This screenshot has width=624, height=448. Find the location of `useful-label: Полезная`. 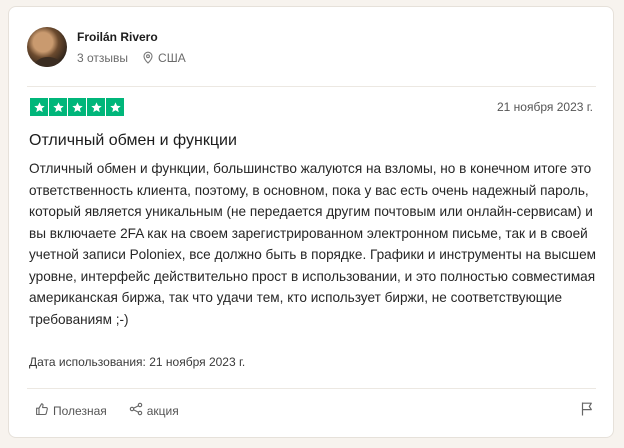

useful-label: Полезная is located at coordinates (80, 410).